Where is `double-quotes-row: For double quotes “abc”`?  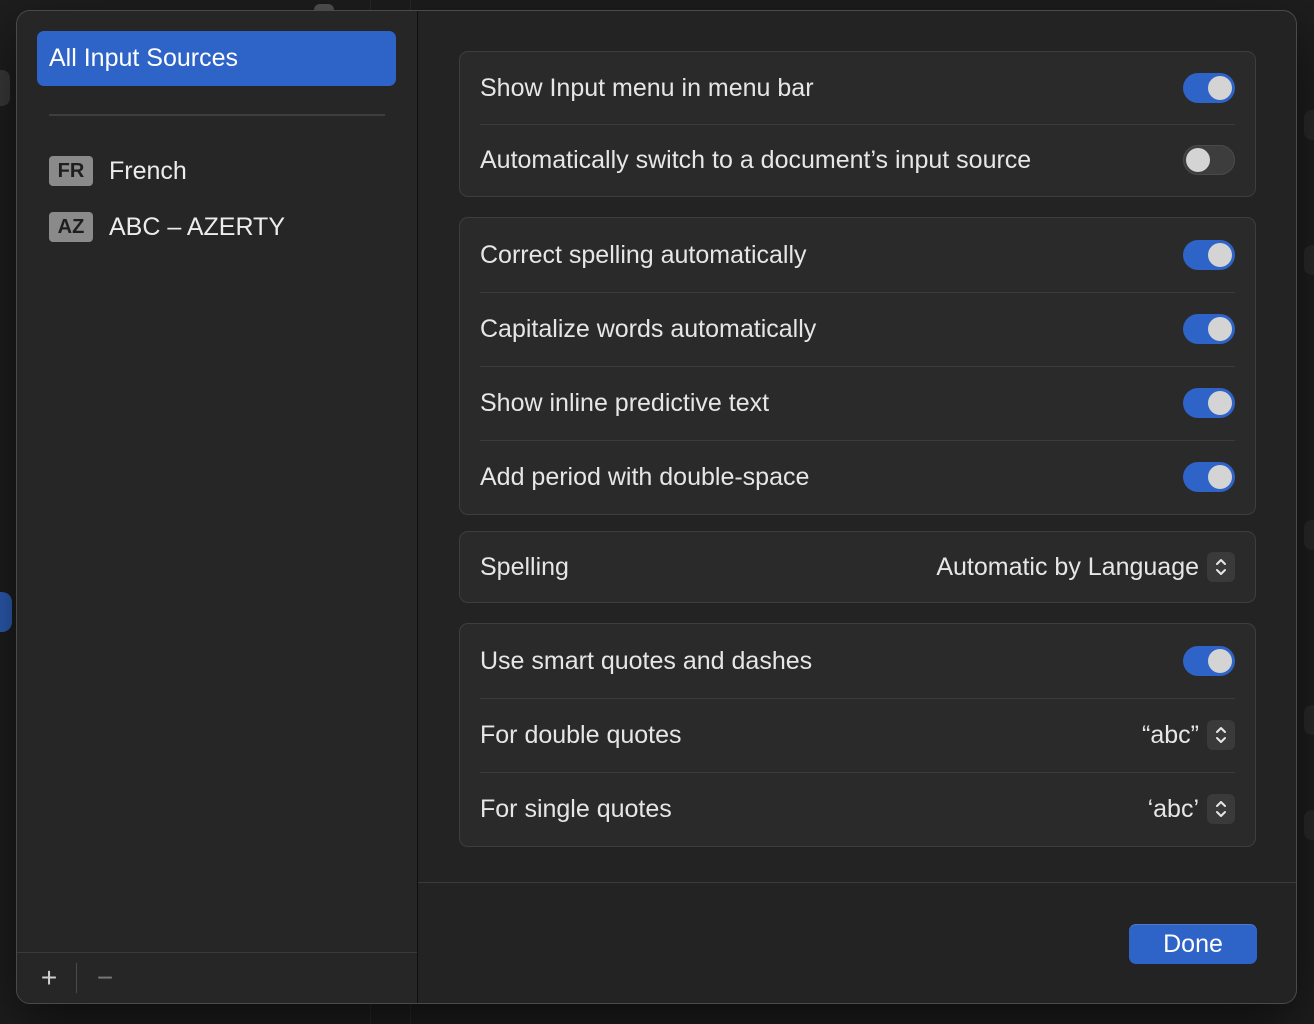
double-quotes-row: For double quotes “abc” is located at coordinates (857, 735).